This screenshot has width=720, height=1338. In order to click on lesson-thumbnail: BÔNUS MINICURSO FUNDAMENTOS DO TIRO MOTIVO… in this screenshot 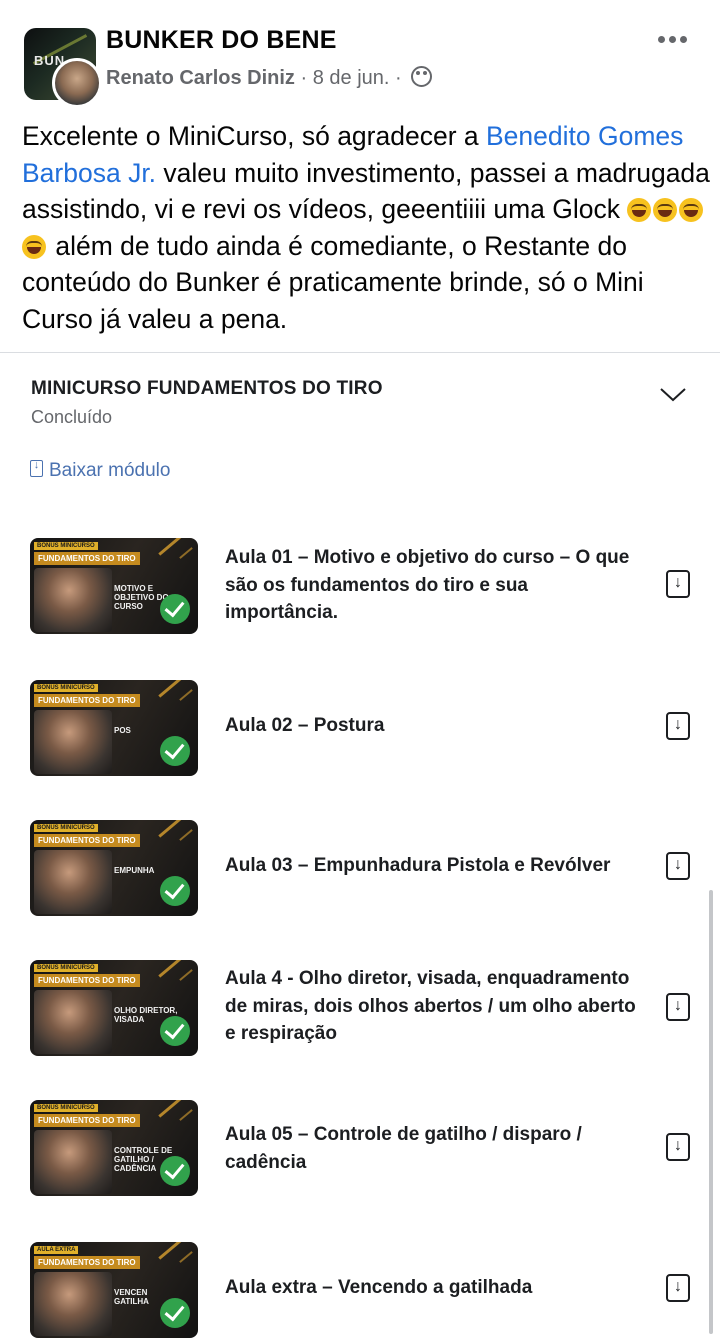, I will do `click(114, 586)`.